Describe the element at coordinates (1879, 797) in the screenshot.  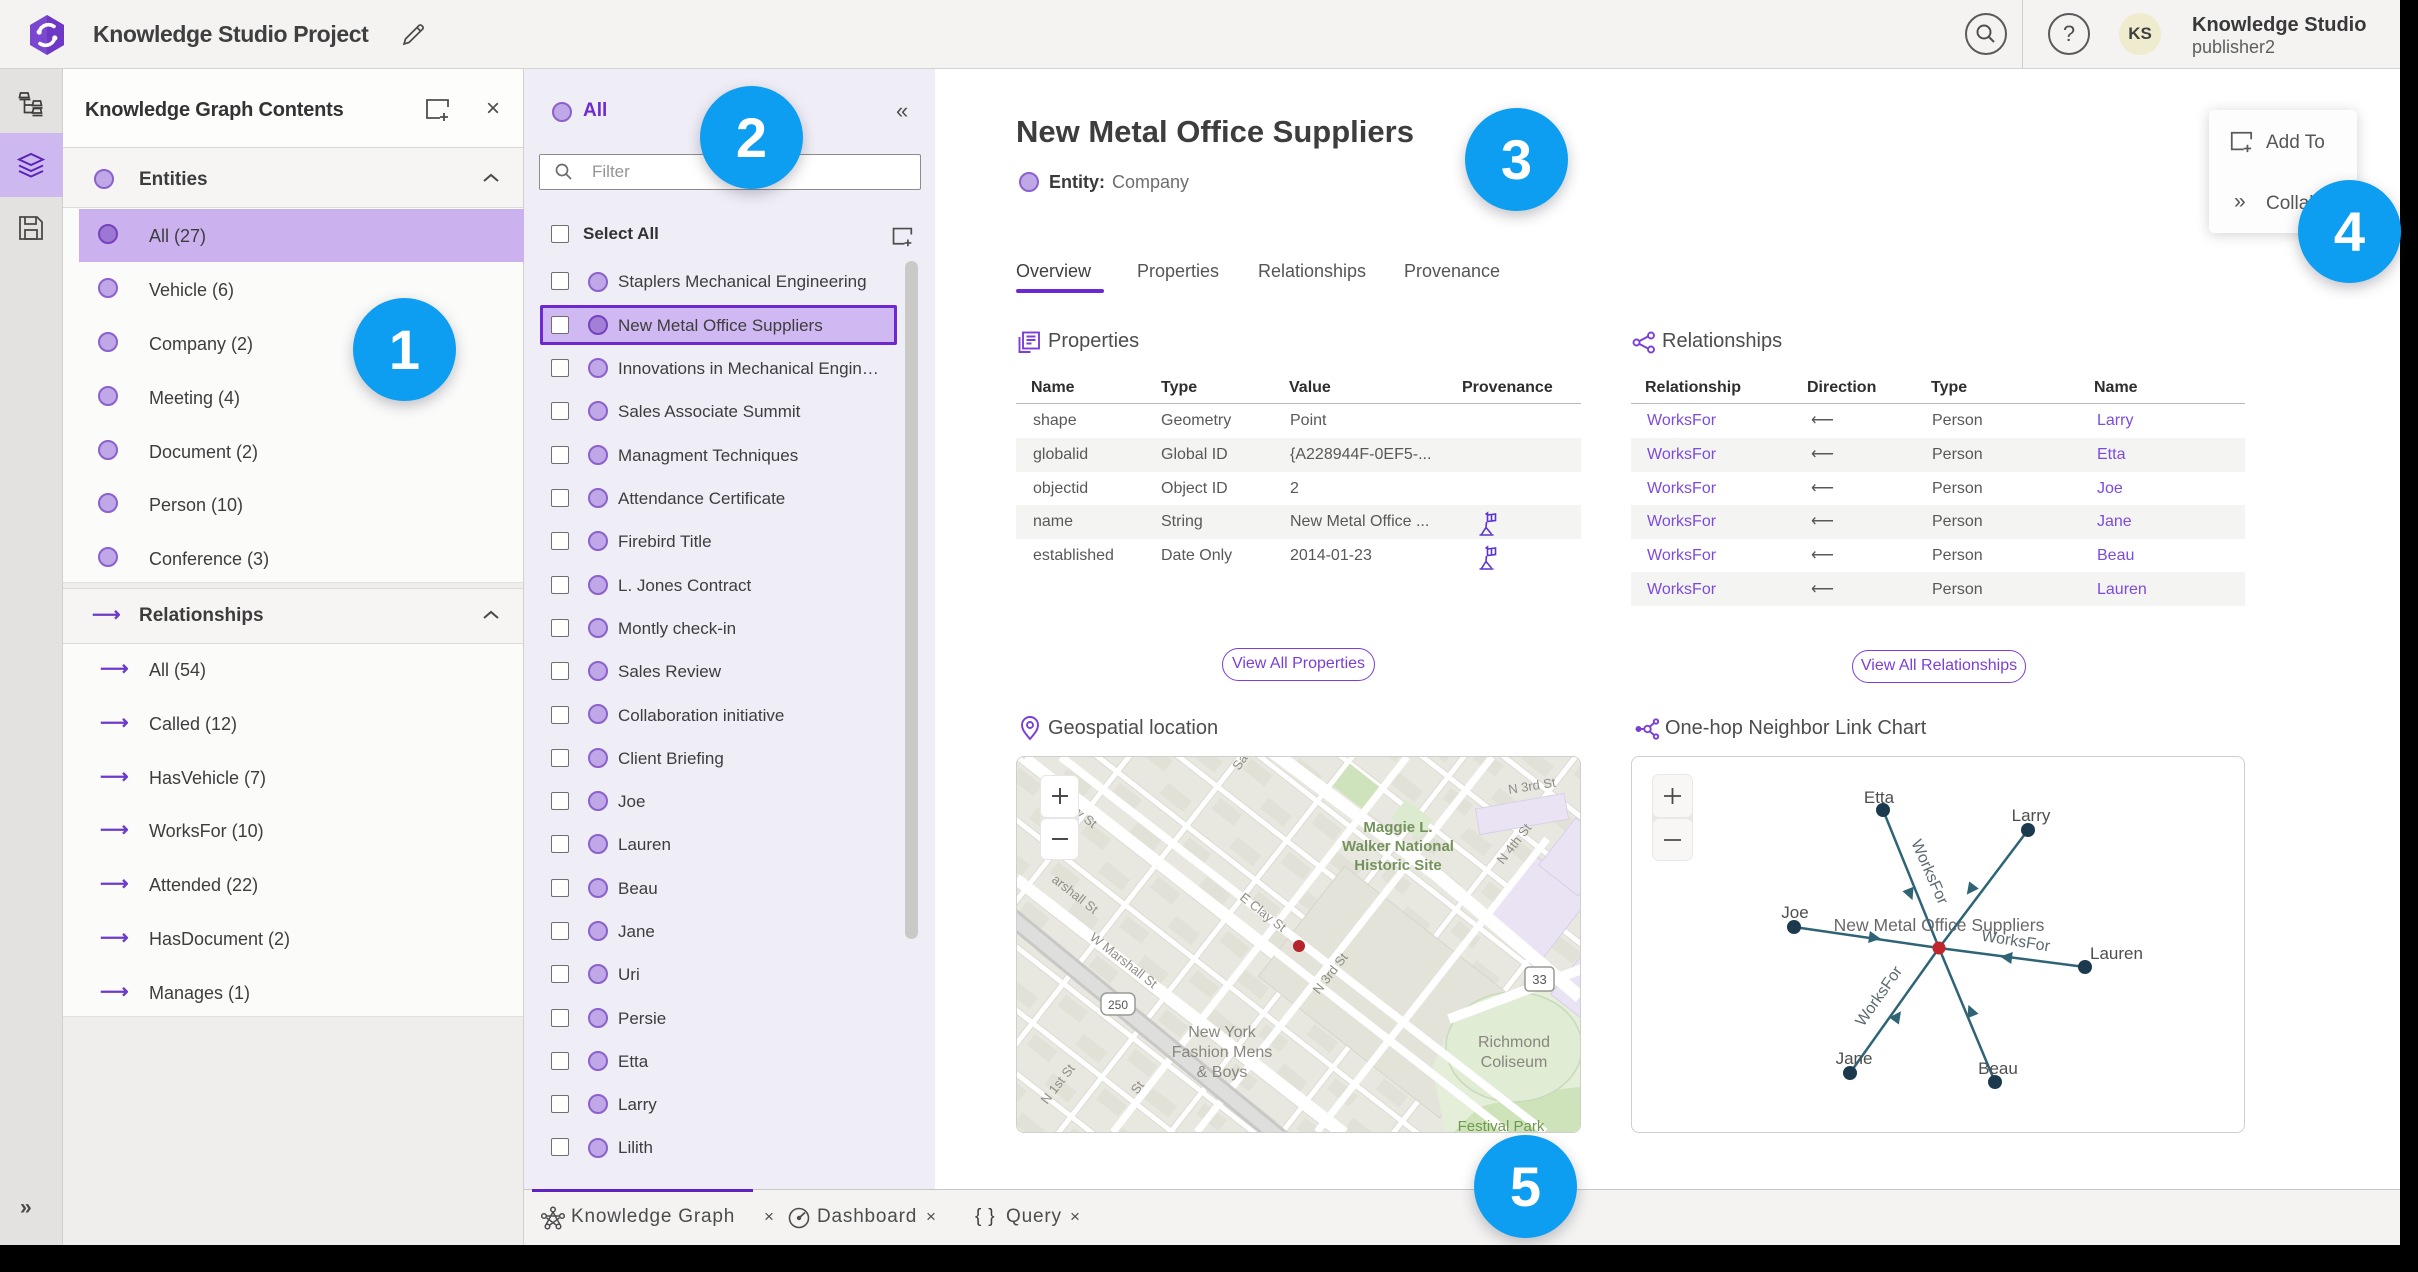
I see `svg-text: Etta` at that location.